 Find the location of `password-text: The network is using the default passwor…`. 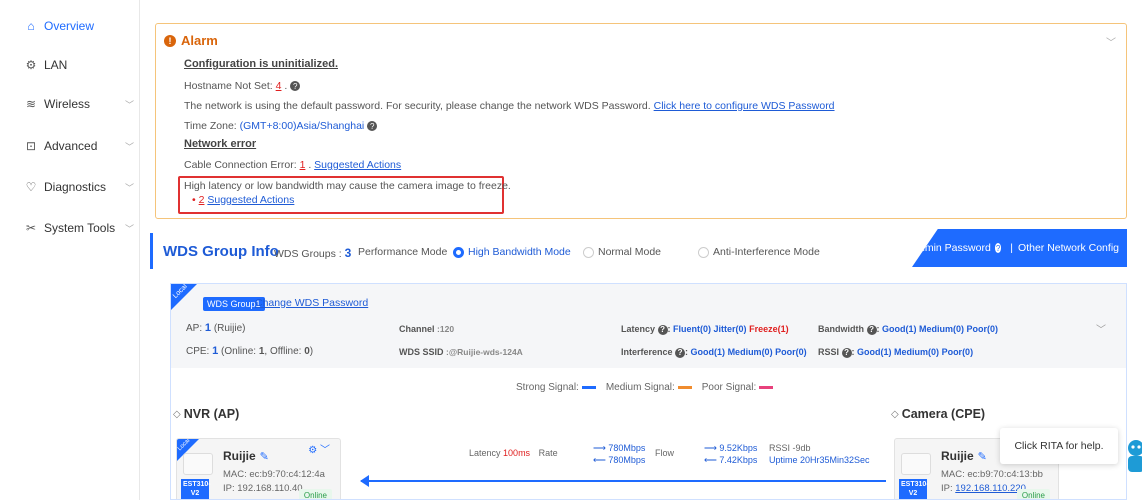

password-text: The network is using the default passwor… is located at coordinates (417, 106).